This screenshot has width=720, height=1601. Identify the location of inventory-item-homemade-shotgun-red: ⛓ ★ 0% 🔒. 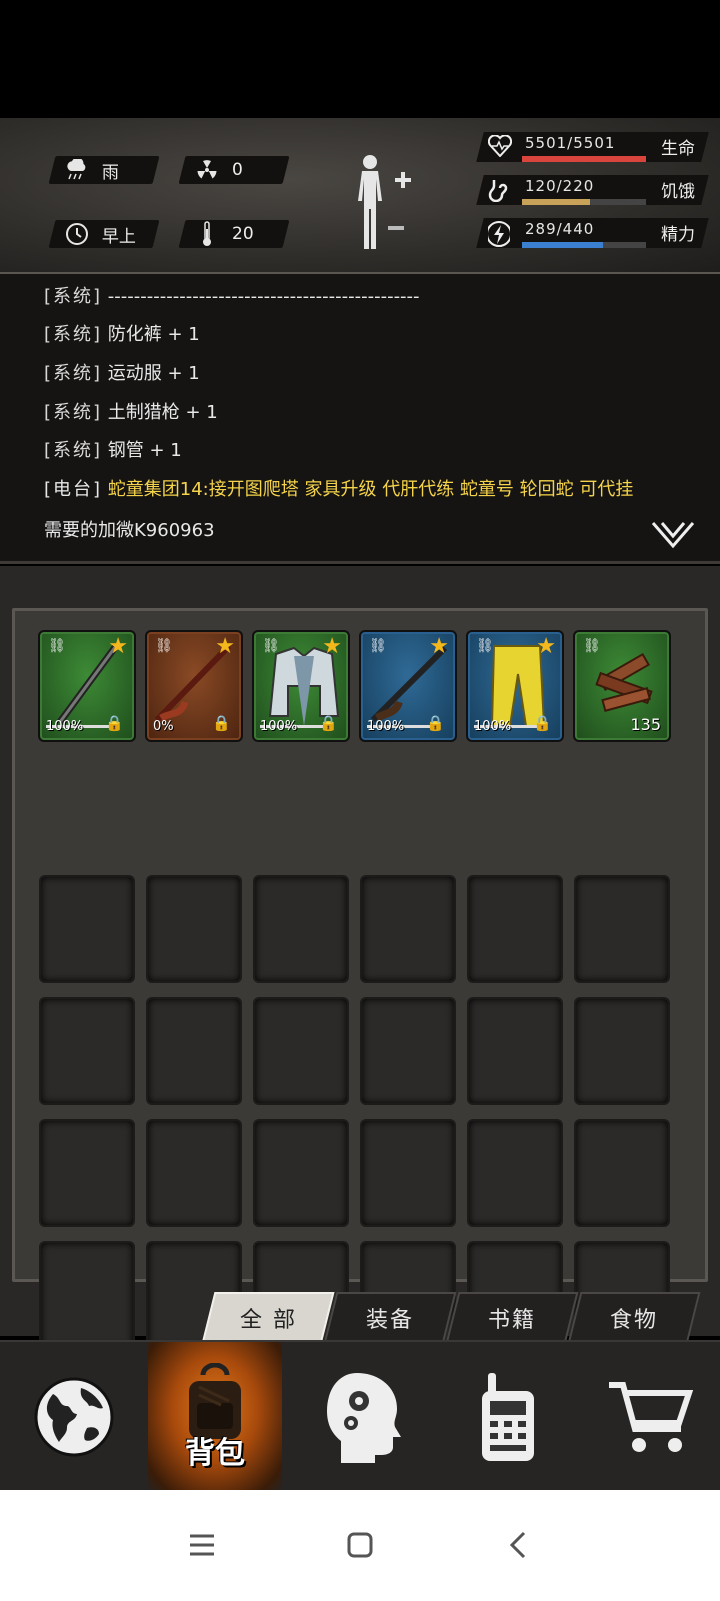
(194, 686).